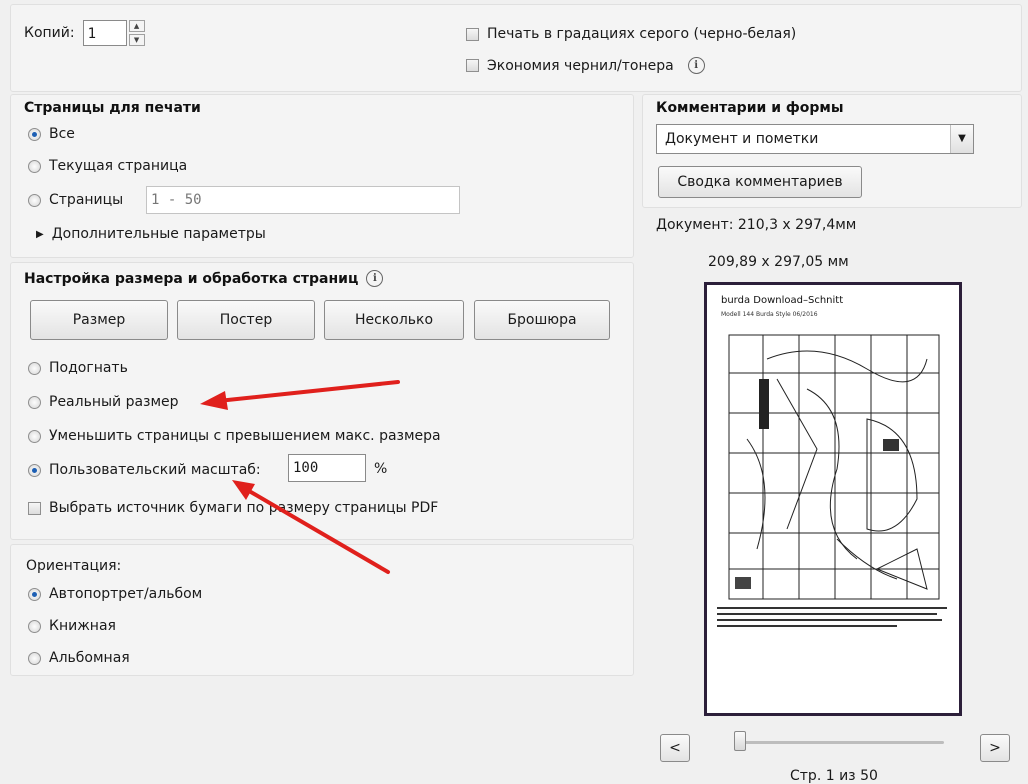  Describe the element at coordinates (82, 626) in the screenshot. I see `orientation-portrait-label: Книжная` at that location.